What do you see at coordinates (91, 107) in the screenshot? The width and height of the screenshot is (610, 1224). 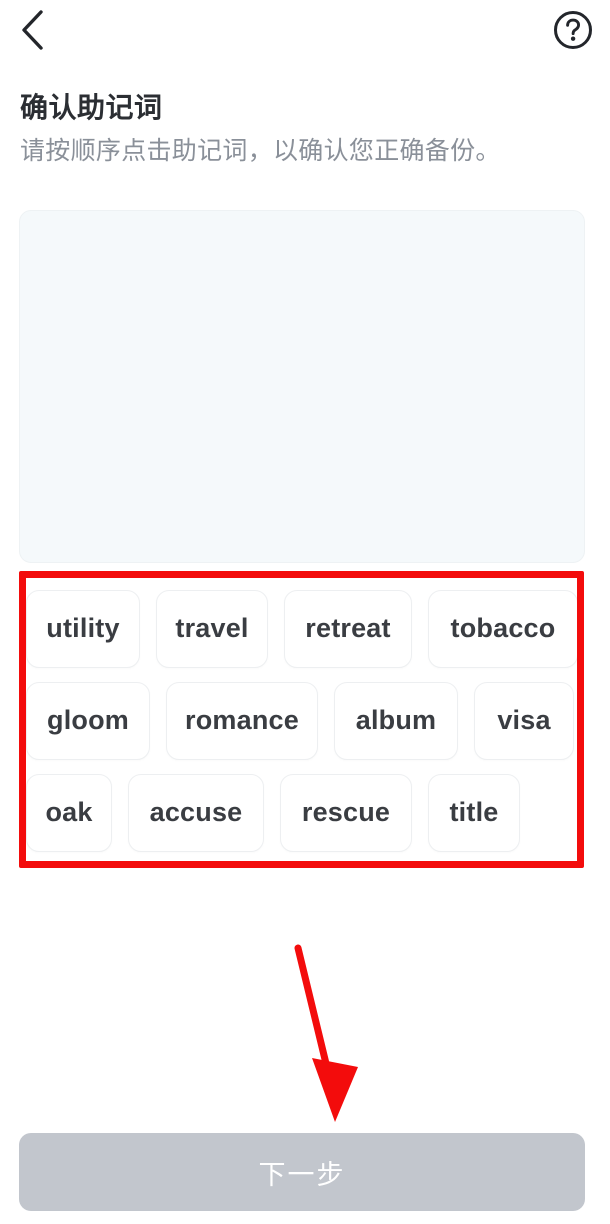 I see `page-title: 确认助记词` at bounding box center [91, 107].